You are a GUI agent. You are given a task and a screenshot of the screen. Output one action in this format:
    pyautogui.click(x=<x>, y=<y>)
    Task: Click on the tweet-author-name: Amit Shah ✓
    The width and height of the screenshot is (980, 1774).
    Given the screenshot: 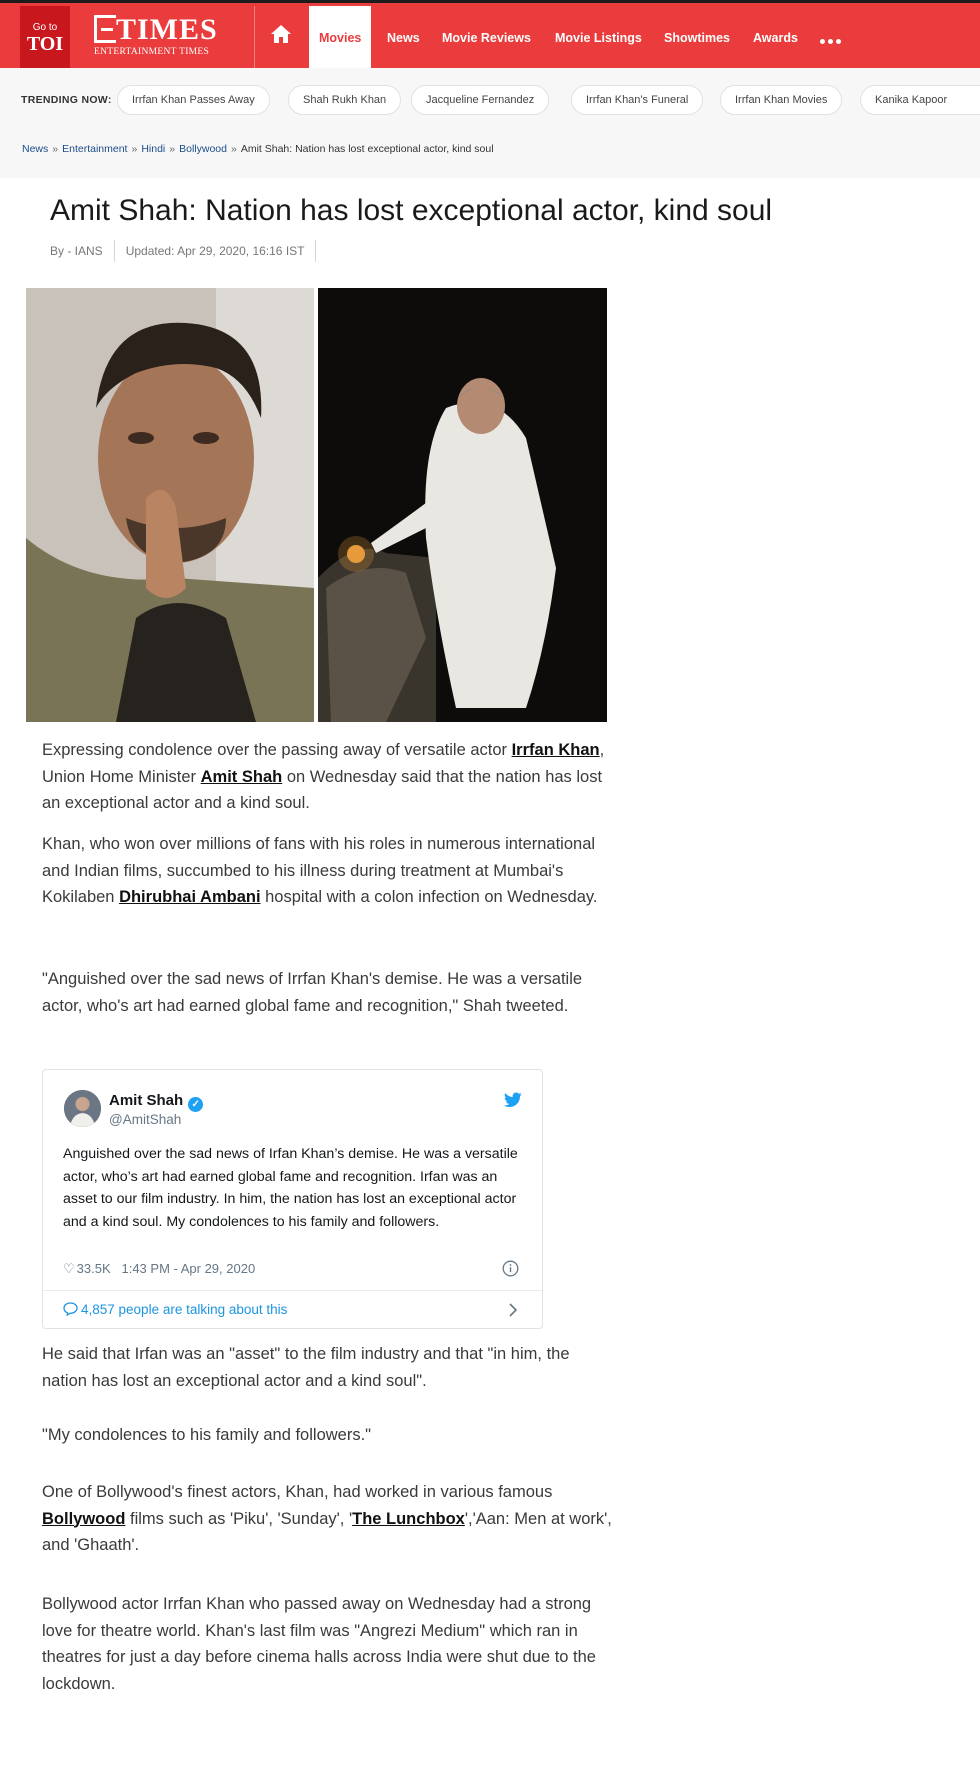 What is the action you would take?
    pyautogui.click(x=156, y=1102)
    